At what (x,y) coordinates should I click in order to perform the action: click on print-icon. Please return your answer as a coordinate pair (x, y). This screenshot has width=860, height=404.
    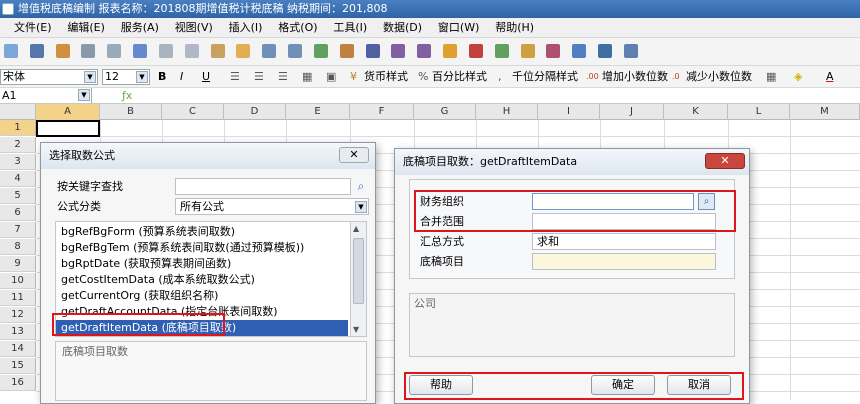
    Looking at the image, I should click on (88, 51).